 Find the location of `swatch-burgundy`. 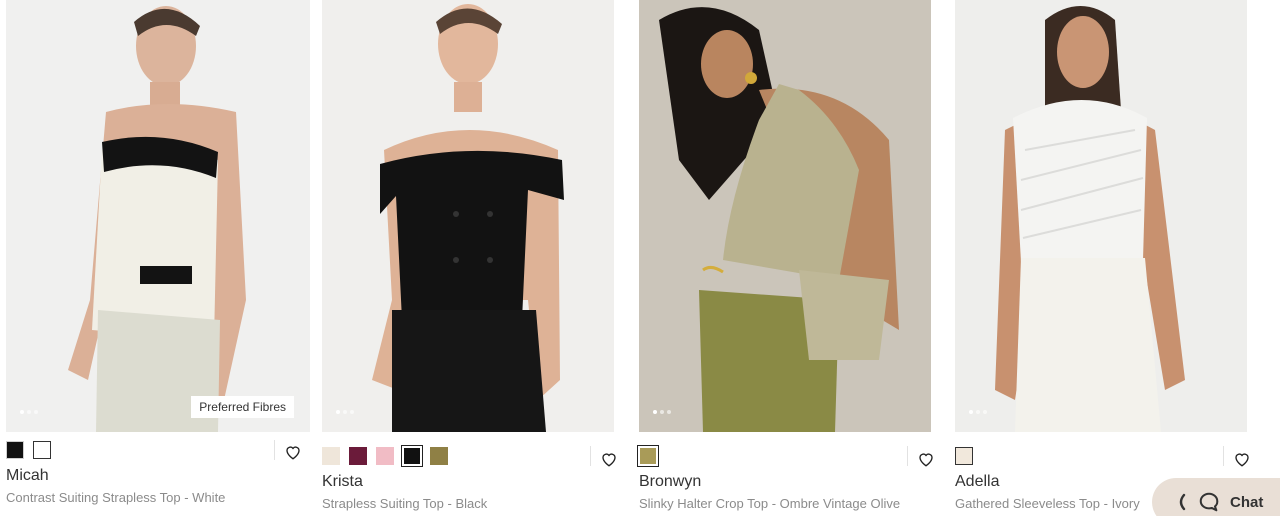

swatch-burgundy is located at coordinates (358, 456).